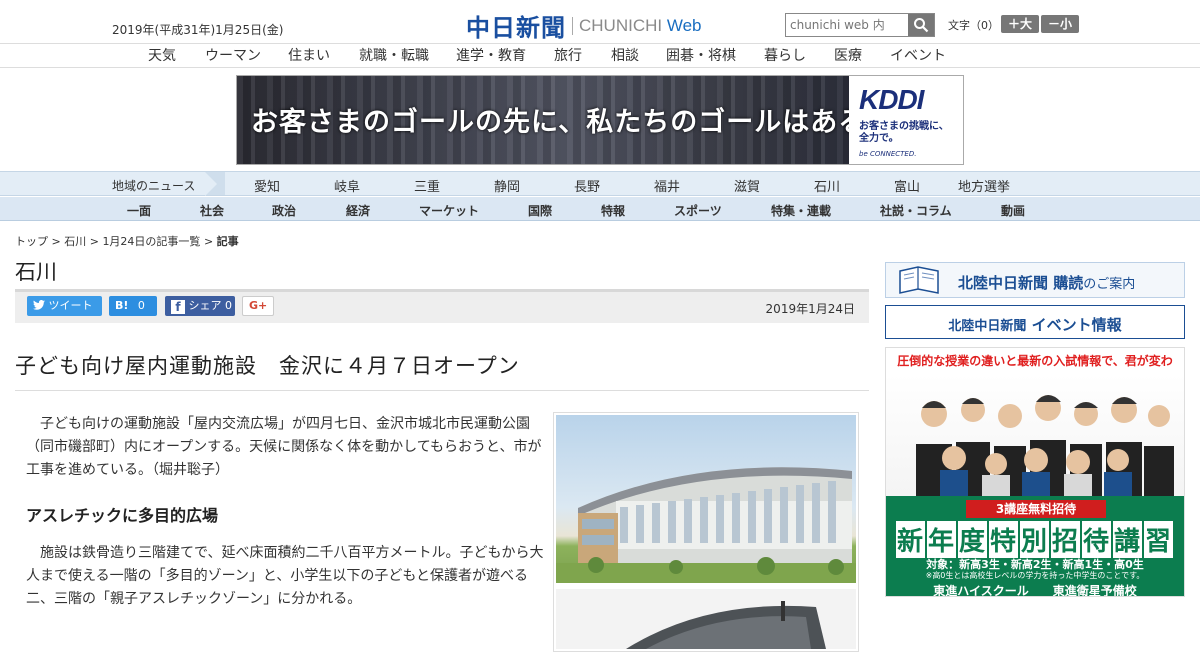  Describe the element at coordinates (39, 305) in the screenshot. I see `twitter-icon` at that location.